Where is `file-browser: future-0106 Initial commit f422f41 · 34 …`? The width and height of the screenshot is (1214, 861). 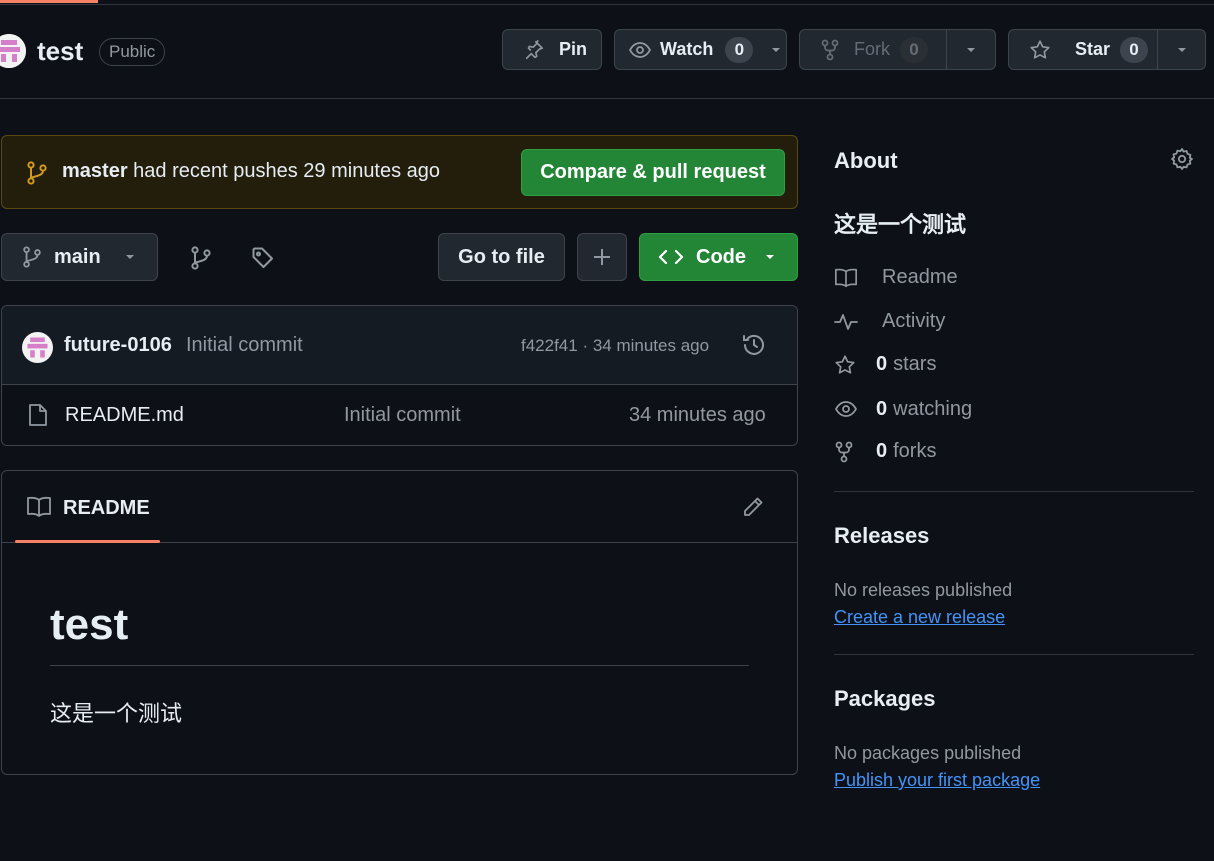
file-browser: future-0106 Initial commit f422f41 · 34 … is located at coordinates (399, 375).